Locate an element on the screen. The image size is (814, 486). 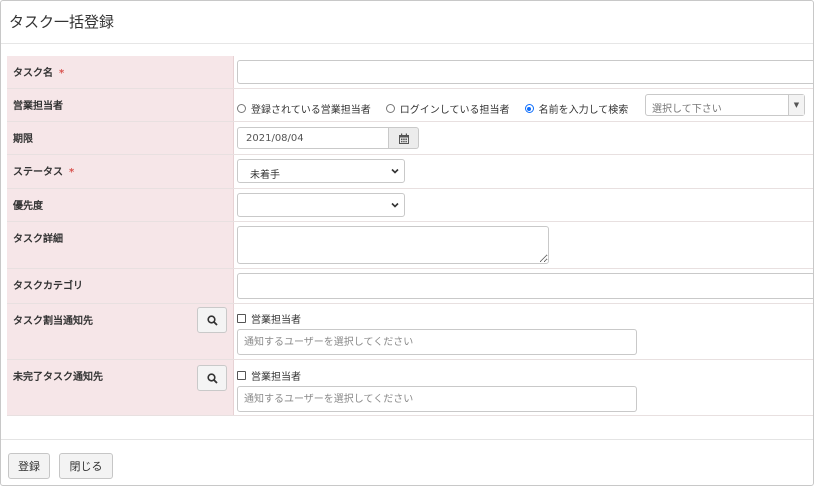
dialog-header: タスク一括登録 is located at coordinates (407, 22).